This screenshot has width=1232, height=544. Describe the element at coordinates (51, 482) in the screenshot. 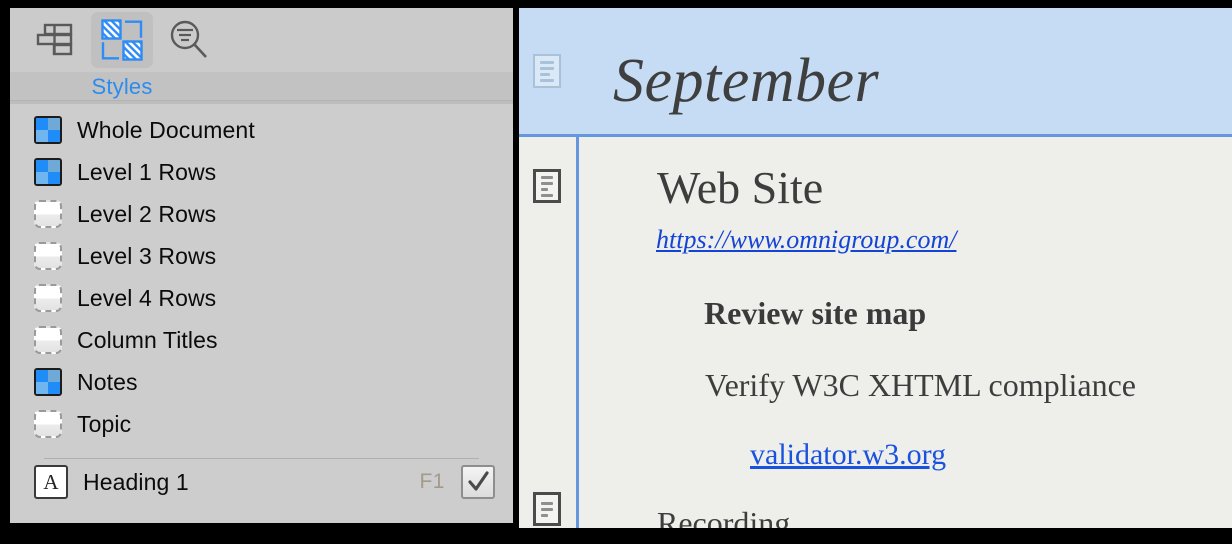

I see `text-style-a-icon: A` at that location.